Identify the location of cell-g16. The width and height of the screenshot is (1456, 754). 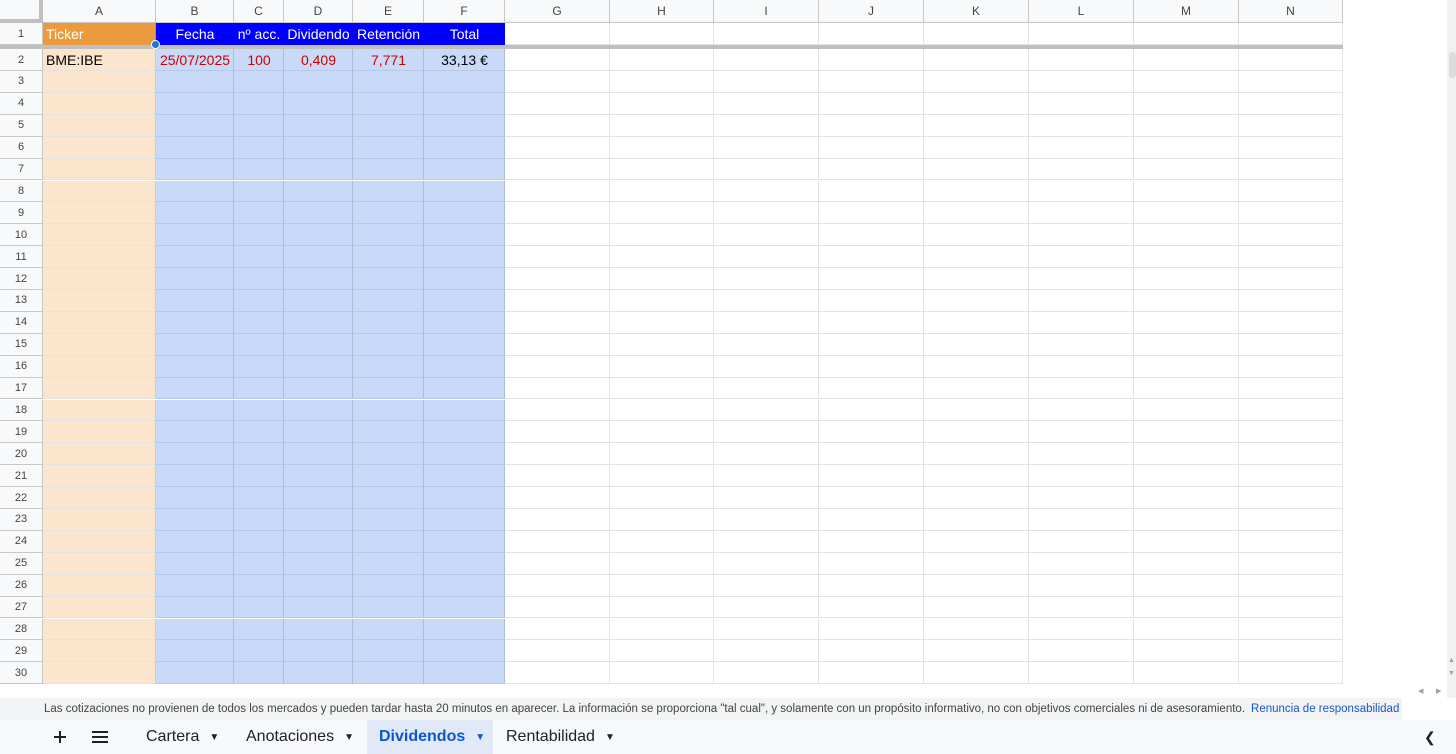
(557, 366).